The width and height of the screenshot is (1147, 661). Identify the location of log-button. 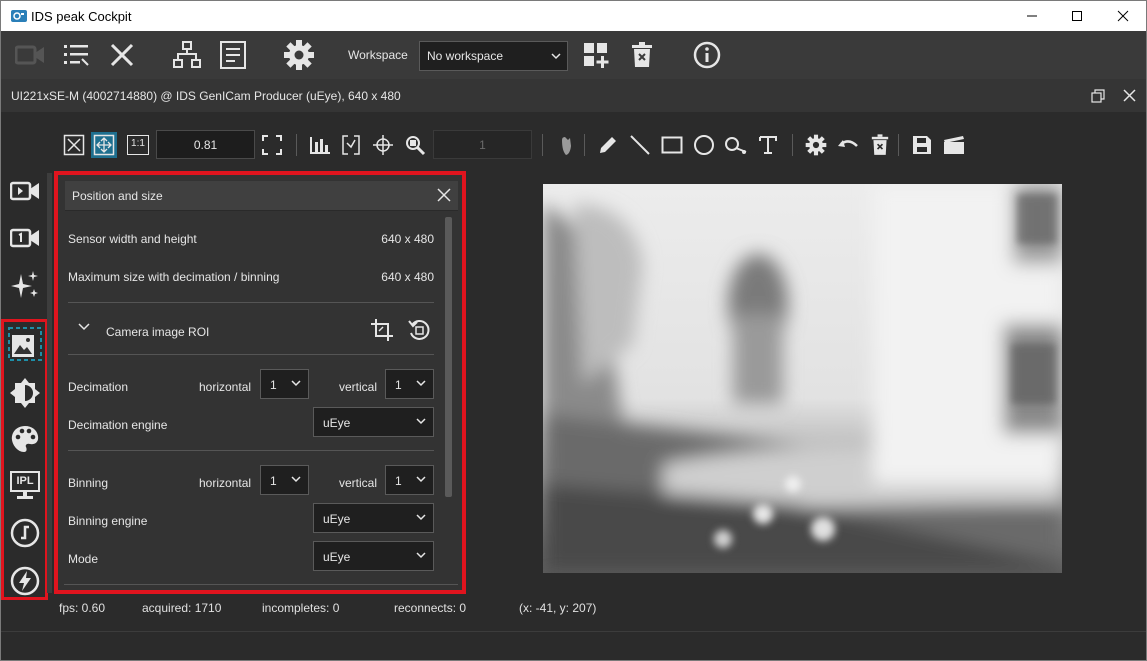
(233, 55).